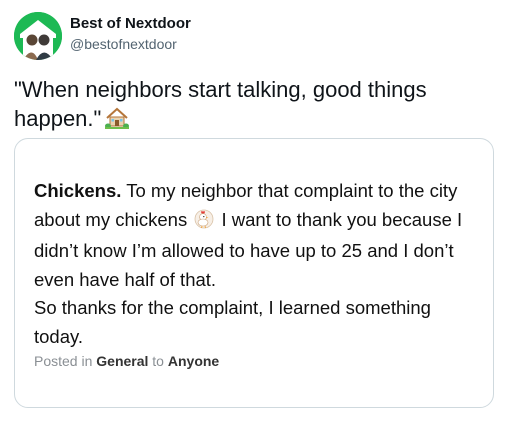  I want to click on category-link: General, so click(122, 361).